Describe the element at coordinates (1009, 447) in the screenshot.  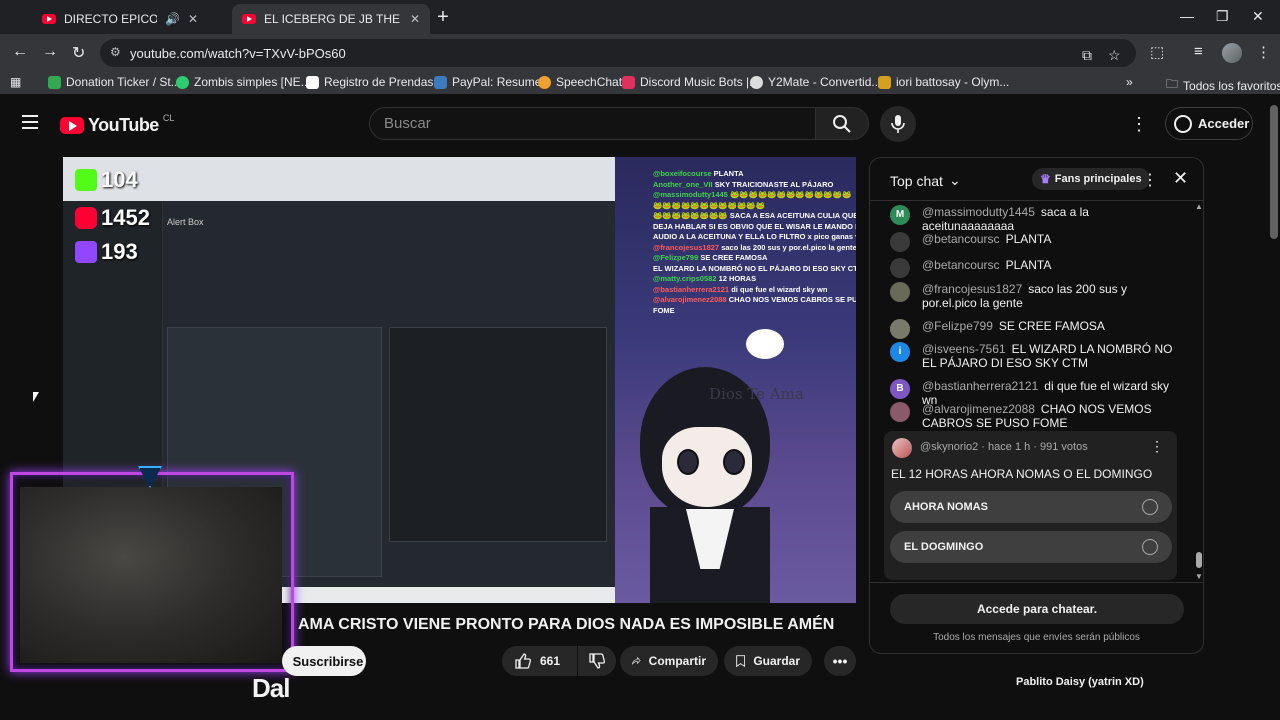
I see `poll-time: hace 1 h` at that location.